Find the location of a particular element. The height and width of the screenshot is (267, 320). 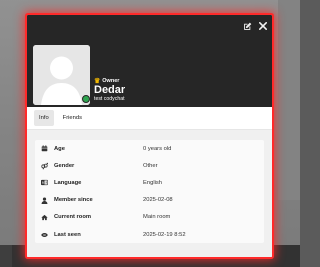

user-mood: test codychat is located at coordinates (109, 99).